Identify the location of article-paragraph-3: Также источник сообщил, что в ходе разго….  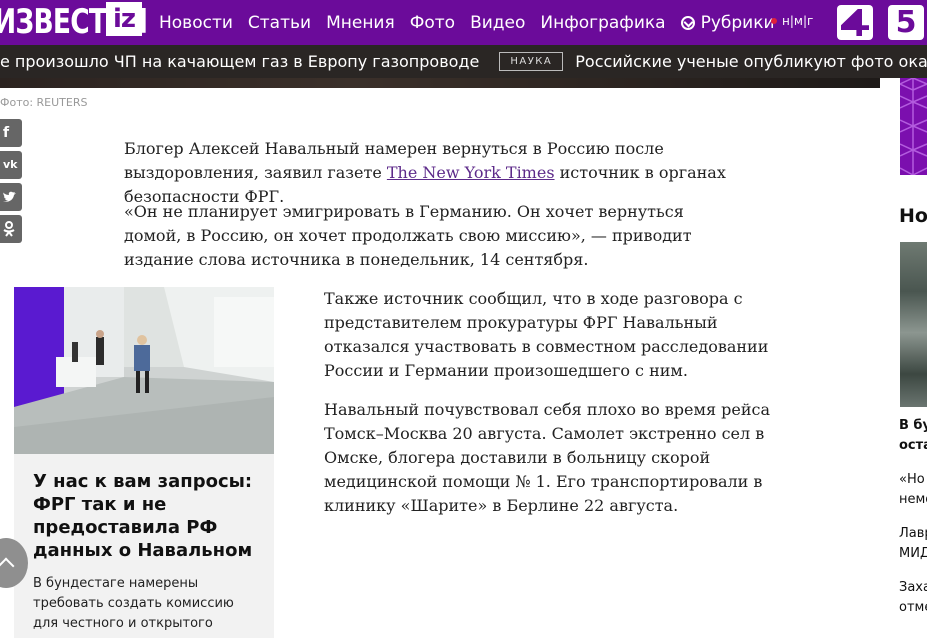
(546, 334).